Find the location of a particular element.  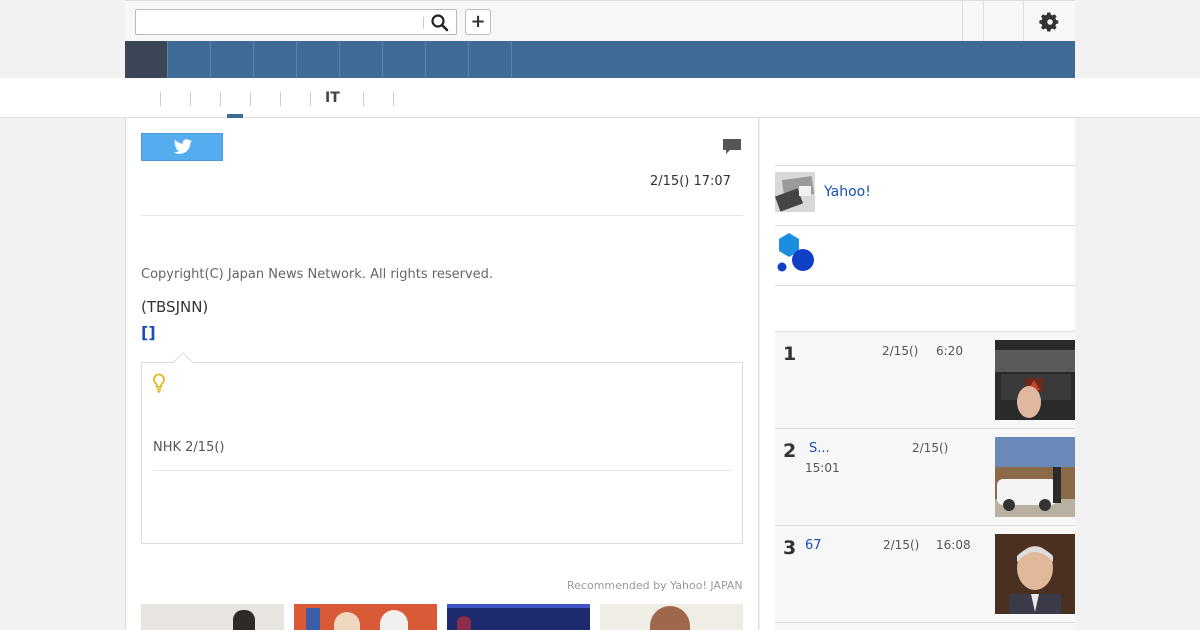

rank-time: 6:20 is located at coordinates (949, 351).